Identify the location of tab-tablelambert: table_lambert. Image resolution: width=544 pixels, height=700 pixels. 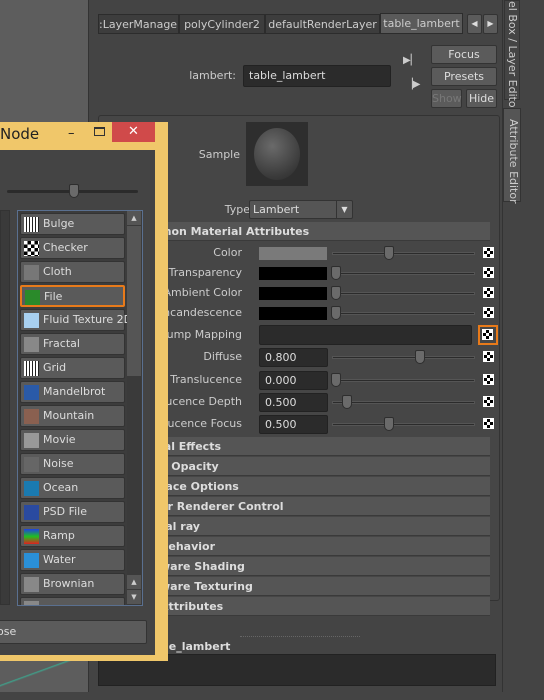
(421, 23).